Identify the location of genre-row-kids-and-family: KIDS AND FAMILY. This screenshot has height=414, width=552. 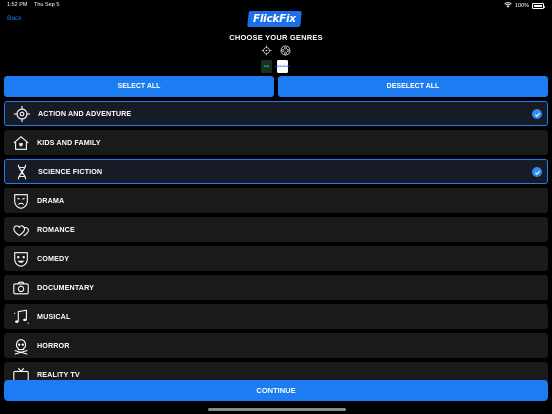
(276, 142).